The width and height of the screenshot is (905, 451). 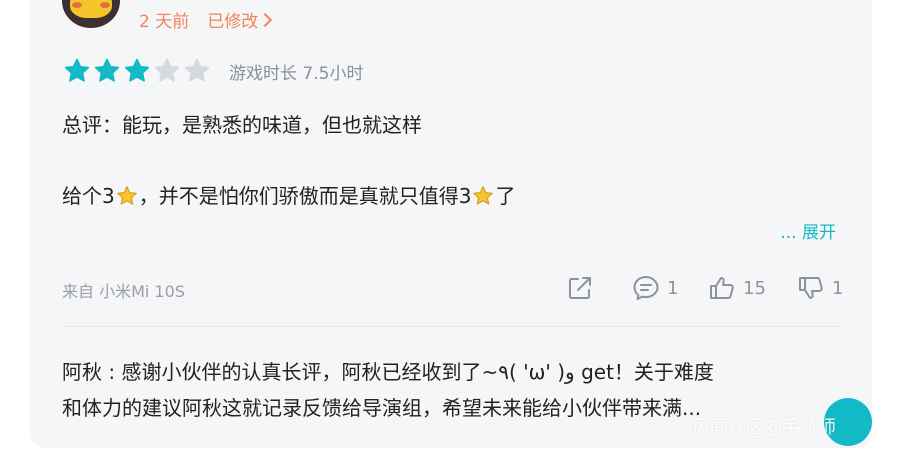 What do you see at coordinates (105, 5) in the screenshot?
I see `avatar-blush-right` at bounding box center [105, 5].